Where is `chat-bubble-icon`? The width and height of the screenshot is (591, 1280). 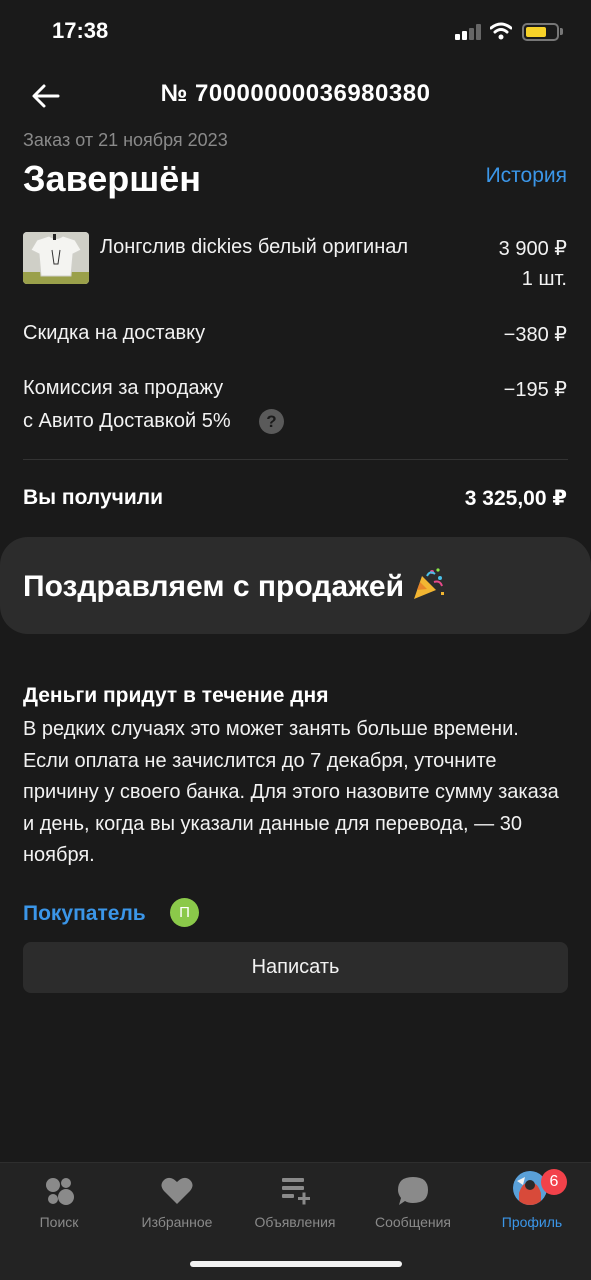 chat-bubble-icon is located at coordinates (413, 1191).